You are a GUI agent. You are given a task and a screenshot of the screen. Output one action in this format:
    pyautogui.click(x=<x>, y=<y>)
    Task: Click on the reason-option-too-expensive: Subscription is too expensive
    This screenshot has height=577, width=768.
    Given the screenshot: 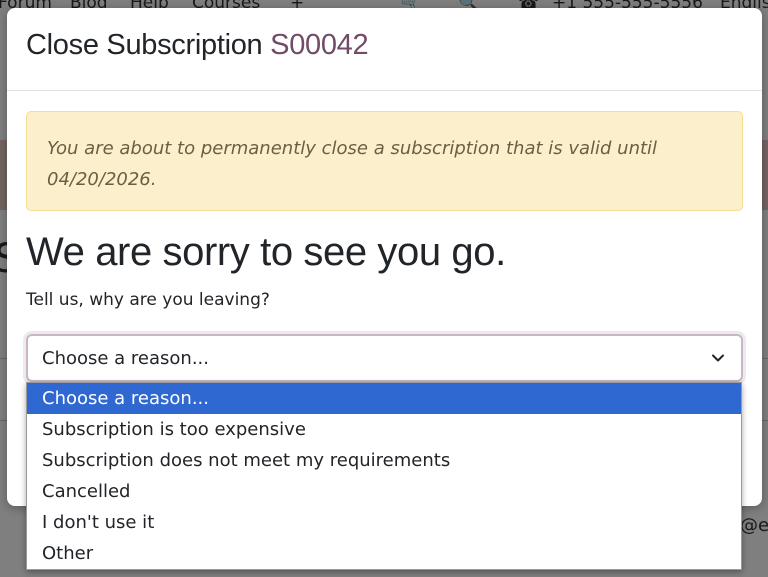 What is the action you would take?
    pyautogui.click(x=384, y=429)
    